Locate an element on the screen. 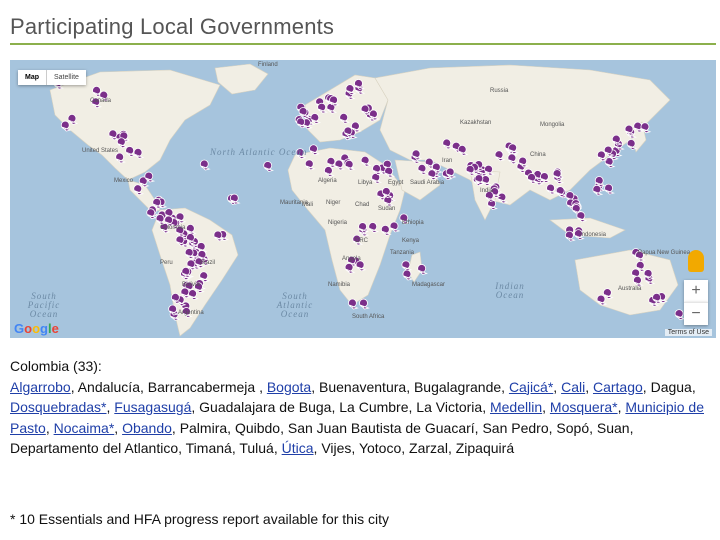 Image resolution: width=720 pixels, height=540 pixels. country-label-bolivia: Bolivia is located at coordinates (191, 285).